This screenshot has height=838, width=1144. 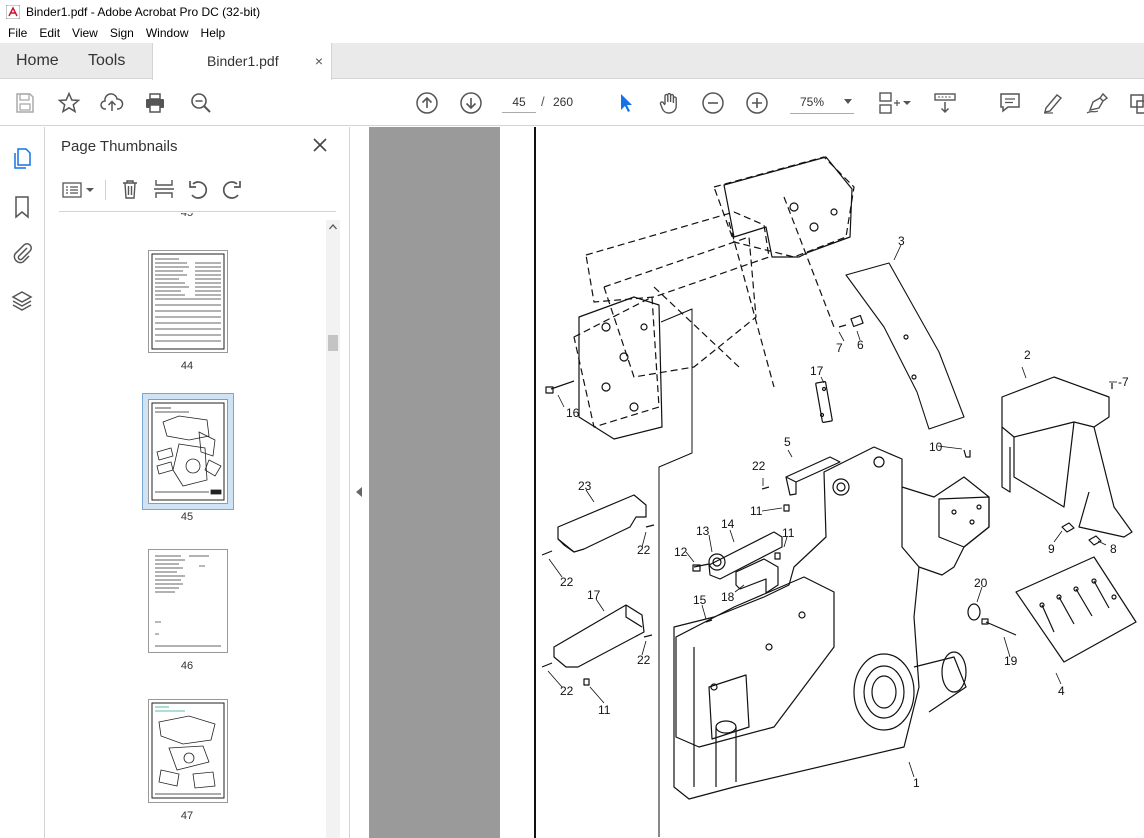 I want to click on options-menu-icon, so click(x=72, y=190).